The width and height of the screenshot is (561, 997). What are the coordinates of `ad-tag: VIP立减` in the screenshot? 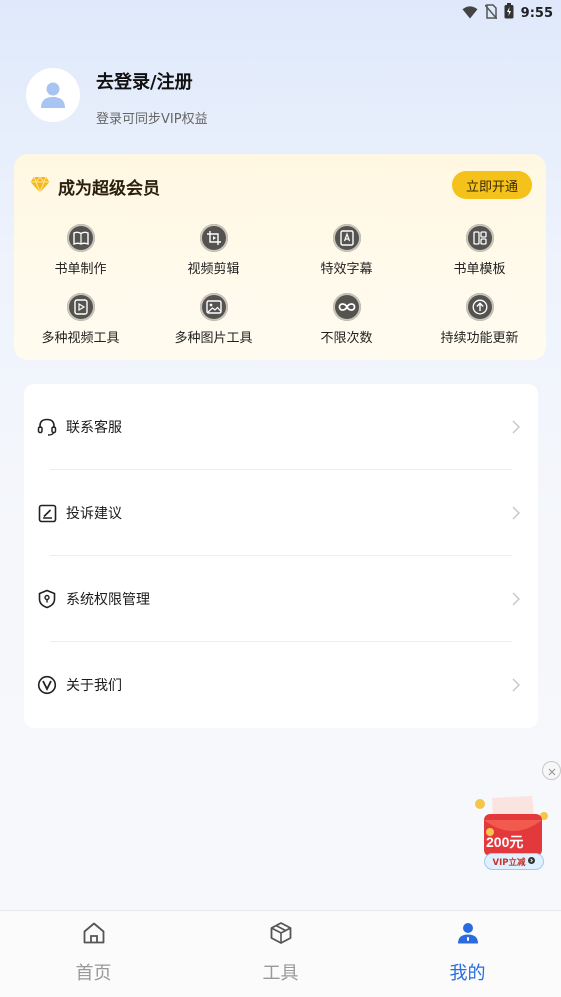 It's located at (514, 861).